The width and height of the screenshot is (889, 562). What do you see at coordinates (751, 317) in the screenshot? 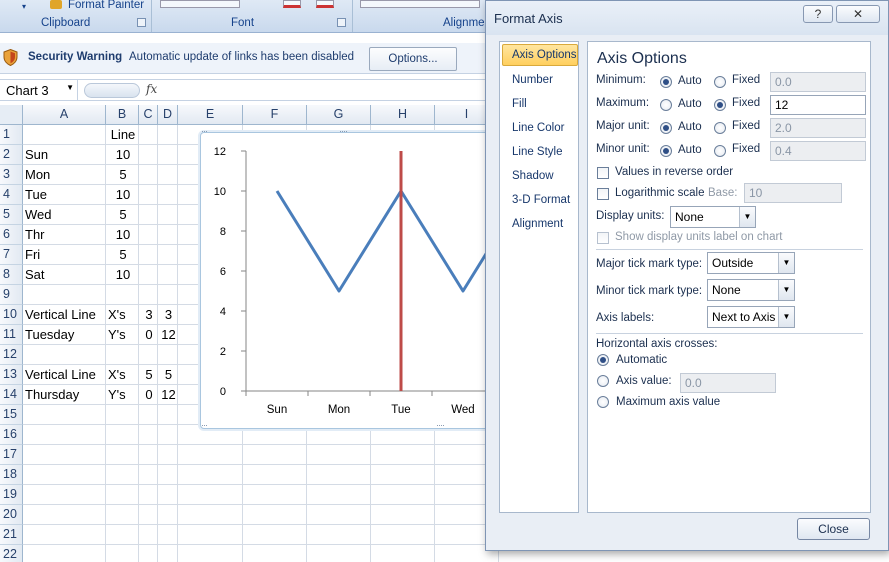
I see `axis-labels-select: Next to Axis ▼` at bounding box center [751, 317].